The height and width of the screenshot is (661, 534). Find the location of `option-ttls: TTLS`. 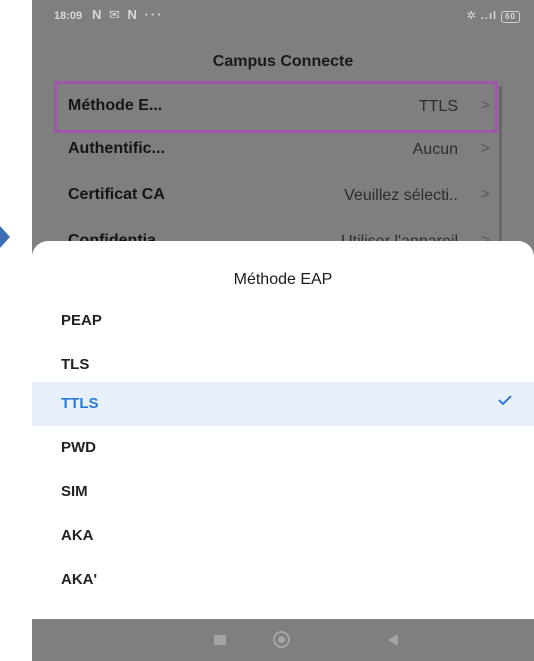

option-ttls: TTLS is located at coordinates (283, 404).